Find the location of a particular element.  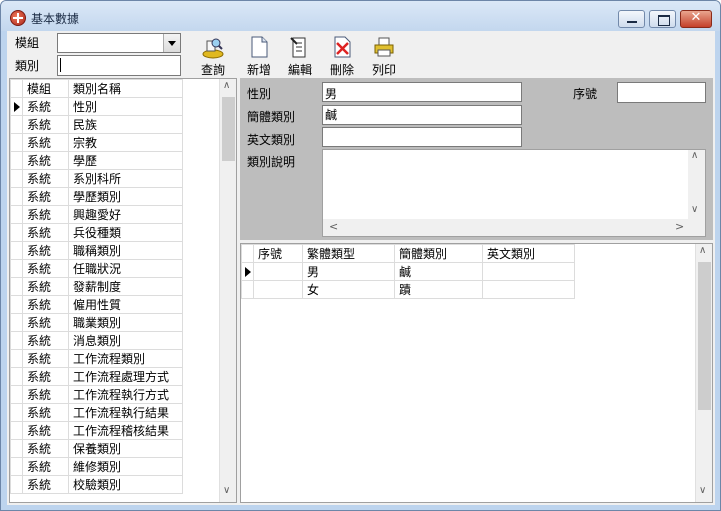

chevron-down-icon is located at coordinates (171, 43).